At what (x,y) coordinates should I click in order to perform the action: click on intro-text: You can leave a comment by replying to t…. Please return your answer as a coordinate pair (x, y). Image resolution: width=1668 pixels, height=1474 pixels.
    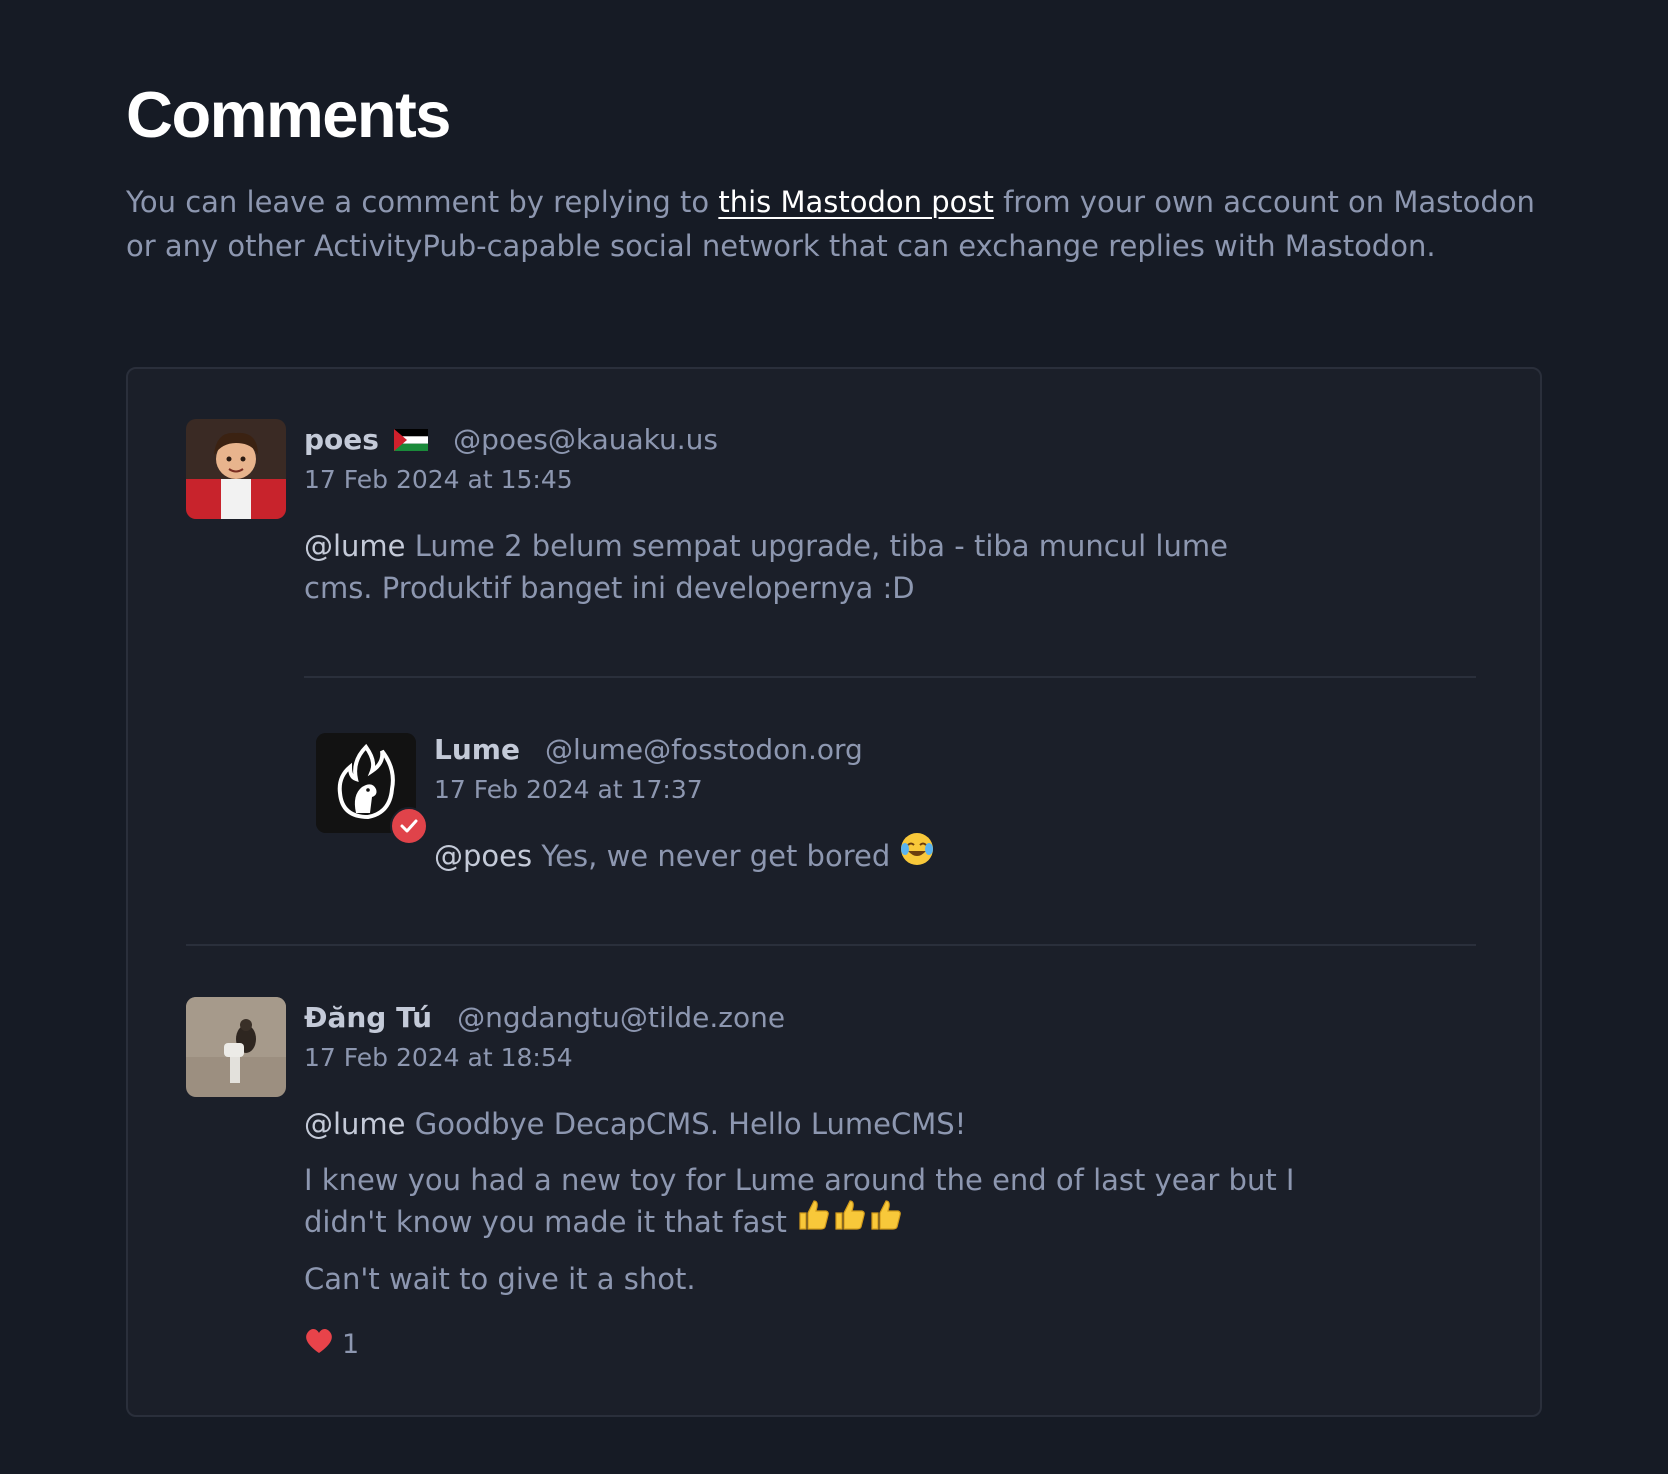
    Looking at the image, I should click on (836, 224).